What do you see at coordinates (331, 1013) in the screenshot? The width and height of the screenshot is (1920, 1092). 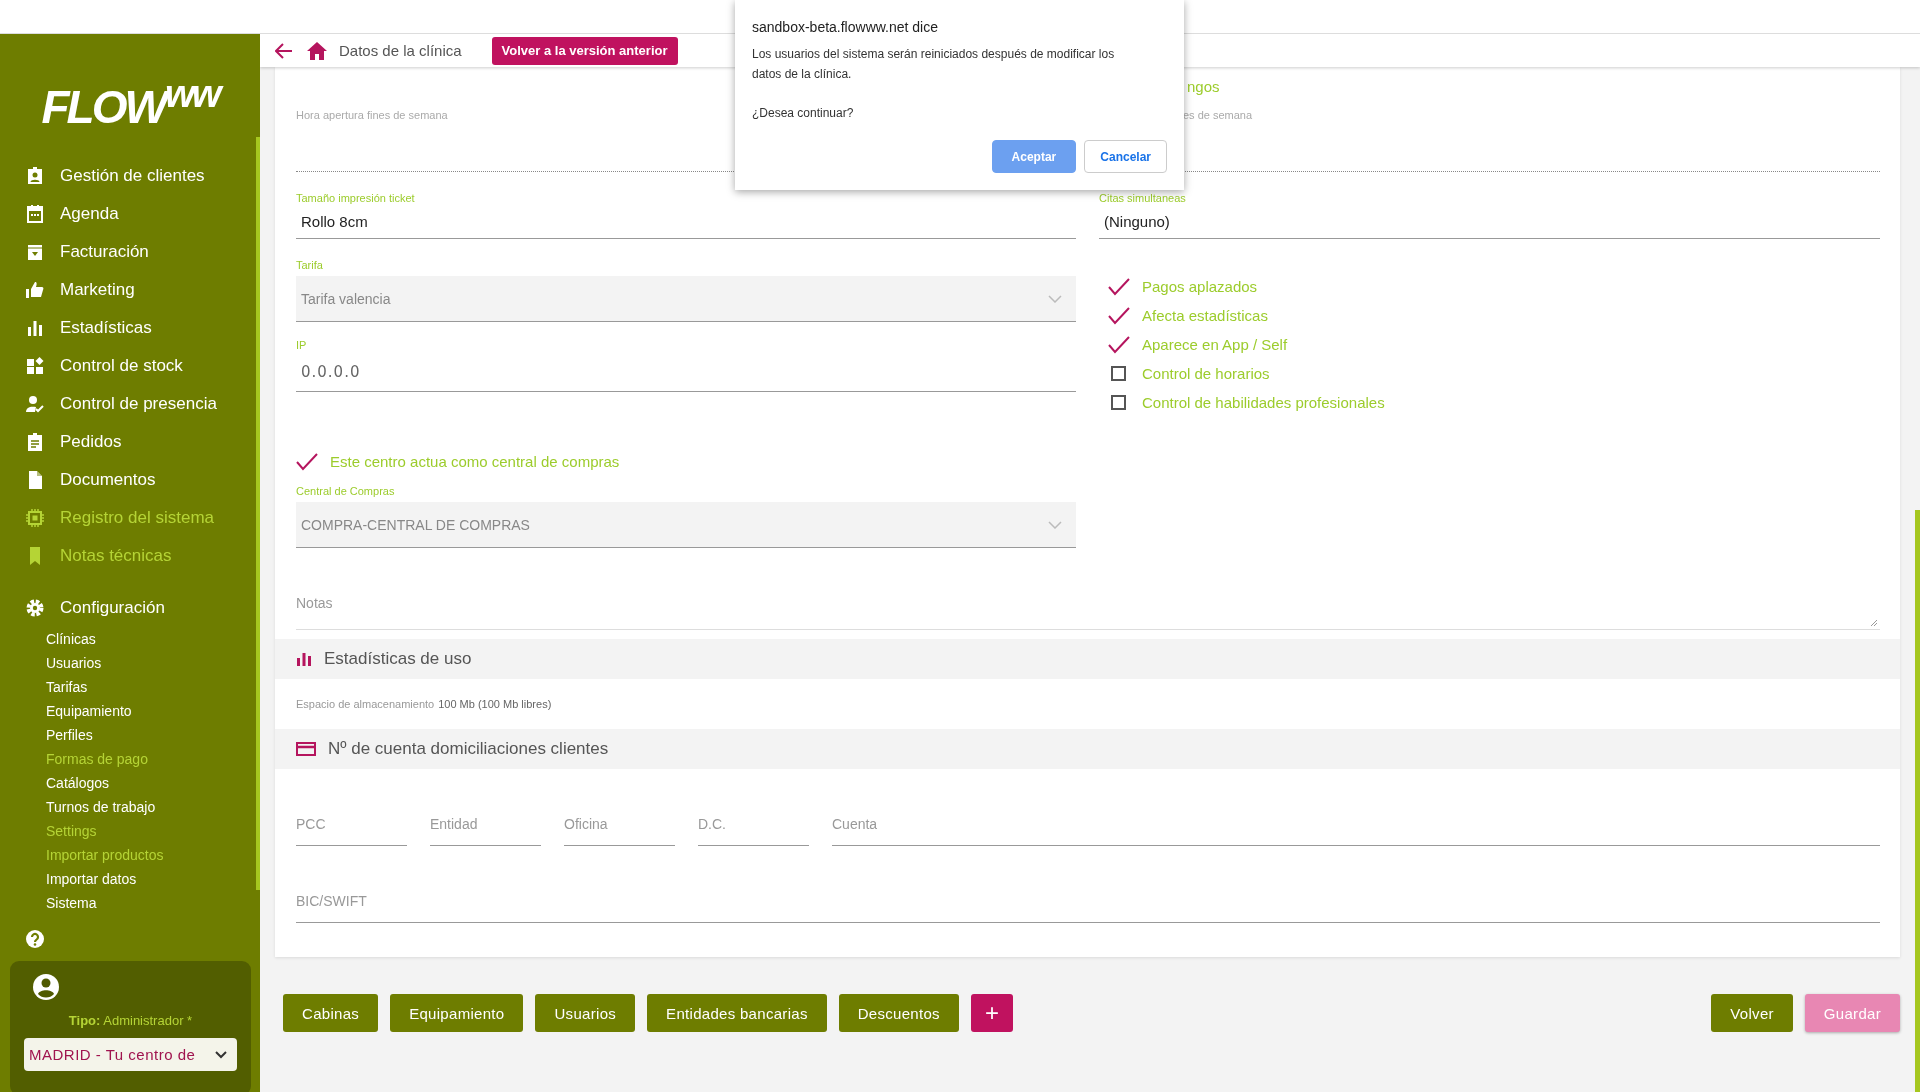 I see `section-button: Cabinas` at bounding box center [331, 1013].